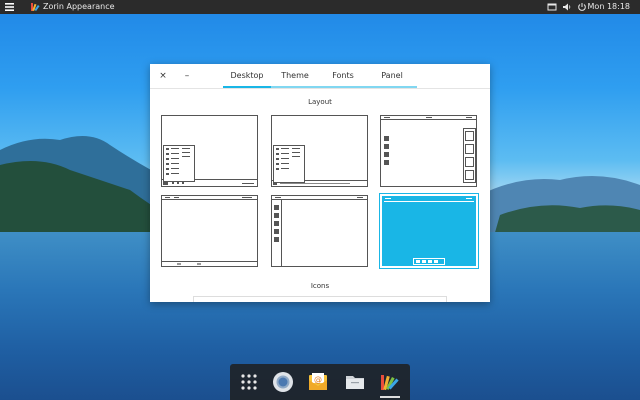 The image size is (640, 400). What do you see at coordinates (187, 76) in the screenshot?
I see `minimize-button: –` at bounding box center [187, 76].